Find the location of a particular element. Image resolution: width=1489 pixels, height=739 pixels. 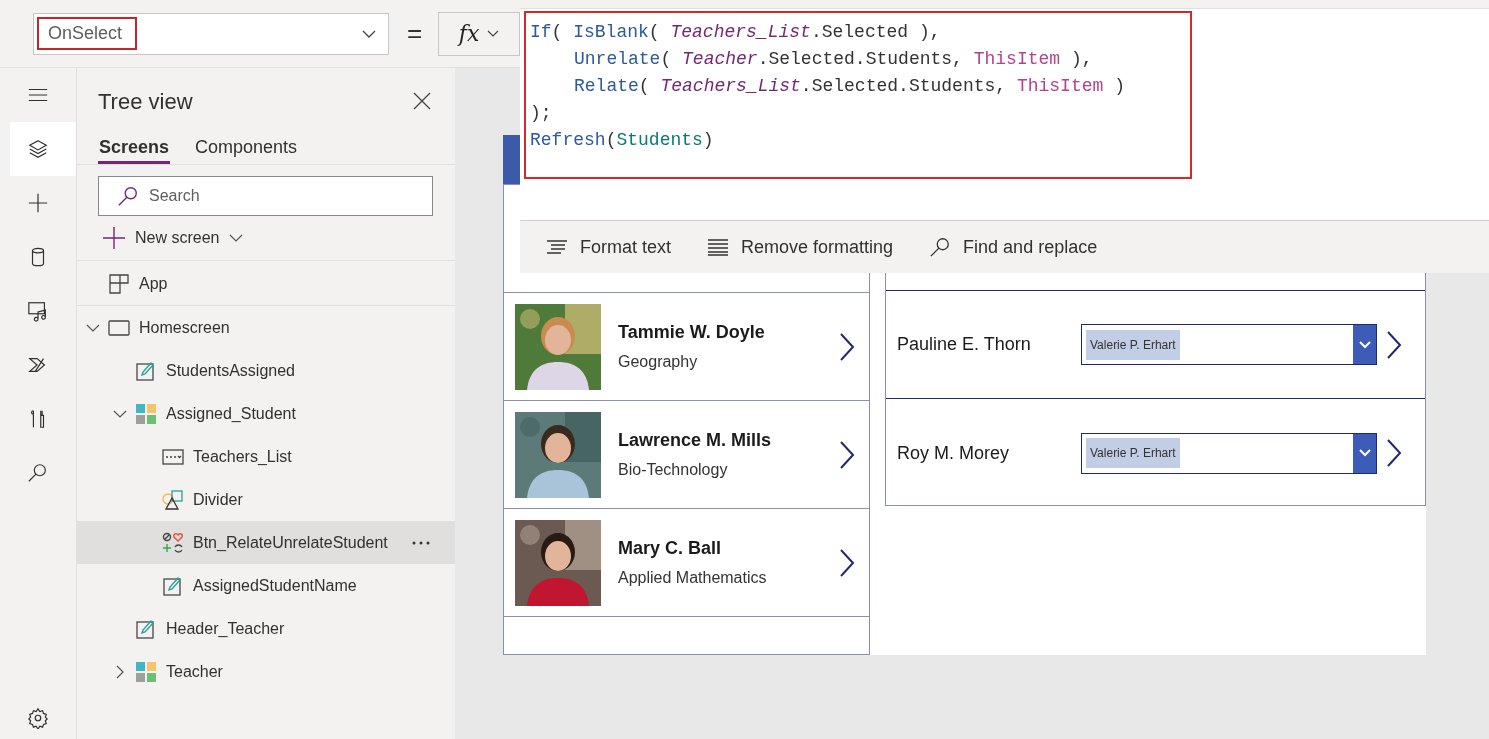

settings-icon is located at coordinates (38, 718).